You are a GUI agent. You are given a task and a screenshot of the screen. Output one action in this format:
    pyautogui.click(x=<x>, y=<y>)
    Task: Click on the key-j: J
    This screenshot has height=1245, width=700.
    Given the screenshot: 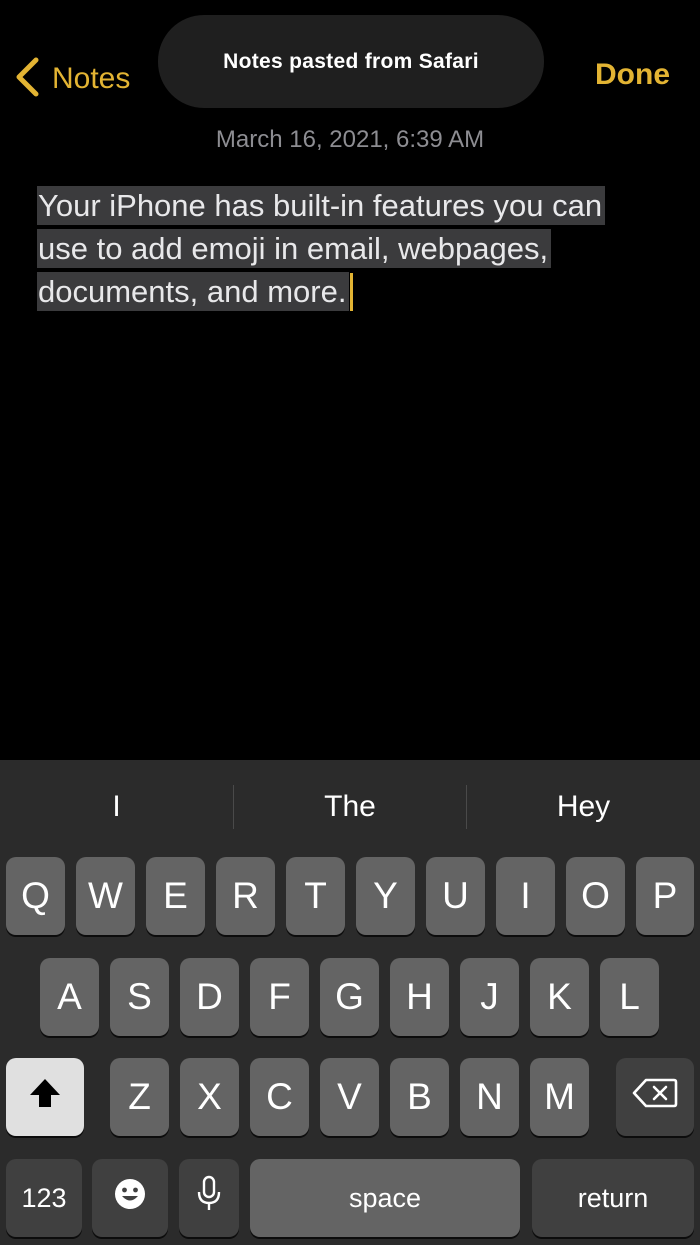 What is the action you would take?
    pyautogui.click(x=489, y=997)
    